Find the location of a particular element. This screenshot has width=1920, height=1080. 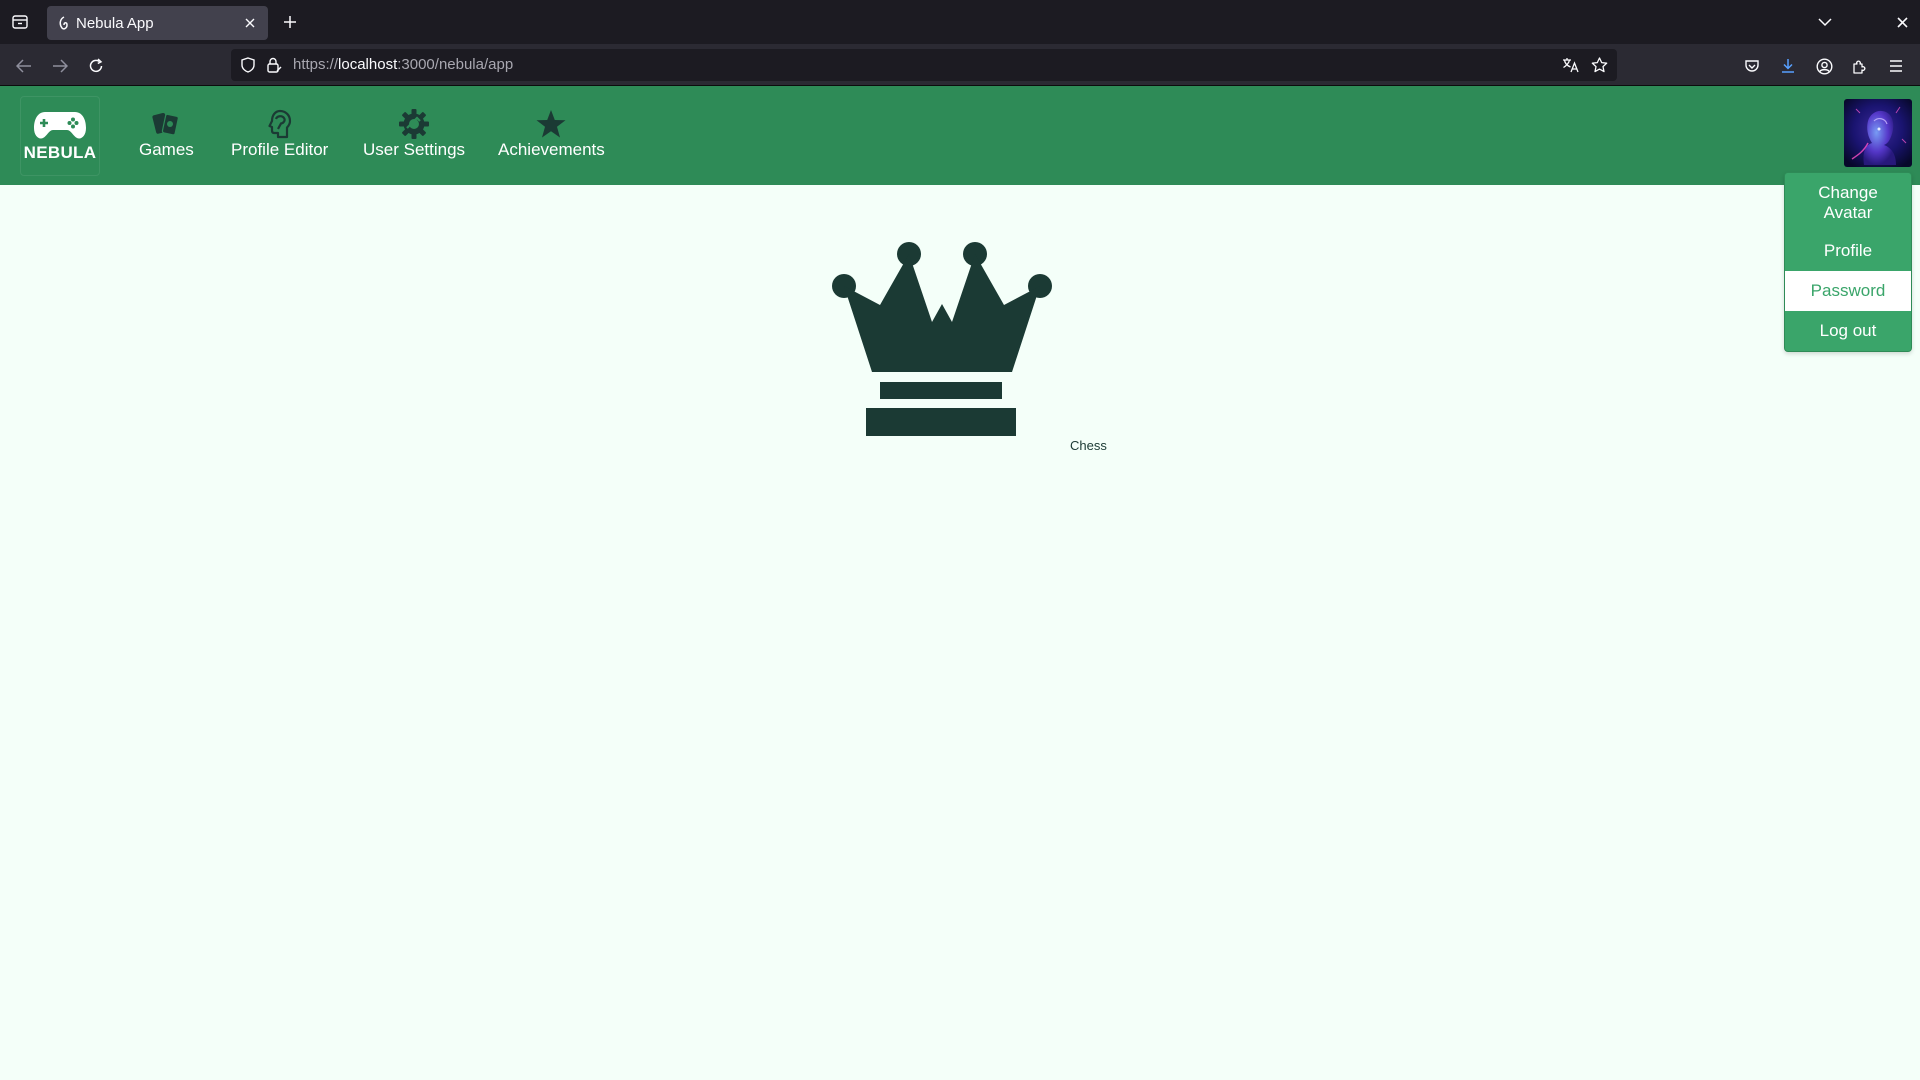

avatar is located at coordinates (1878, 133).